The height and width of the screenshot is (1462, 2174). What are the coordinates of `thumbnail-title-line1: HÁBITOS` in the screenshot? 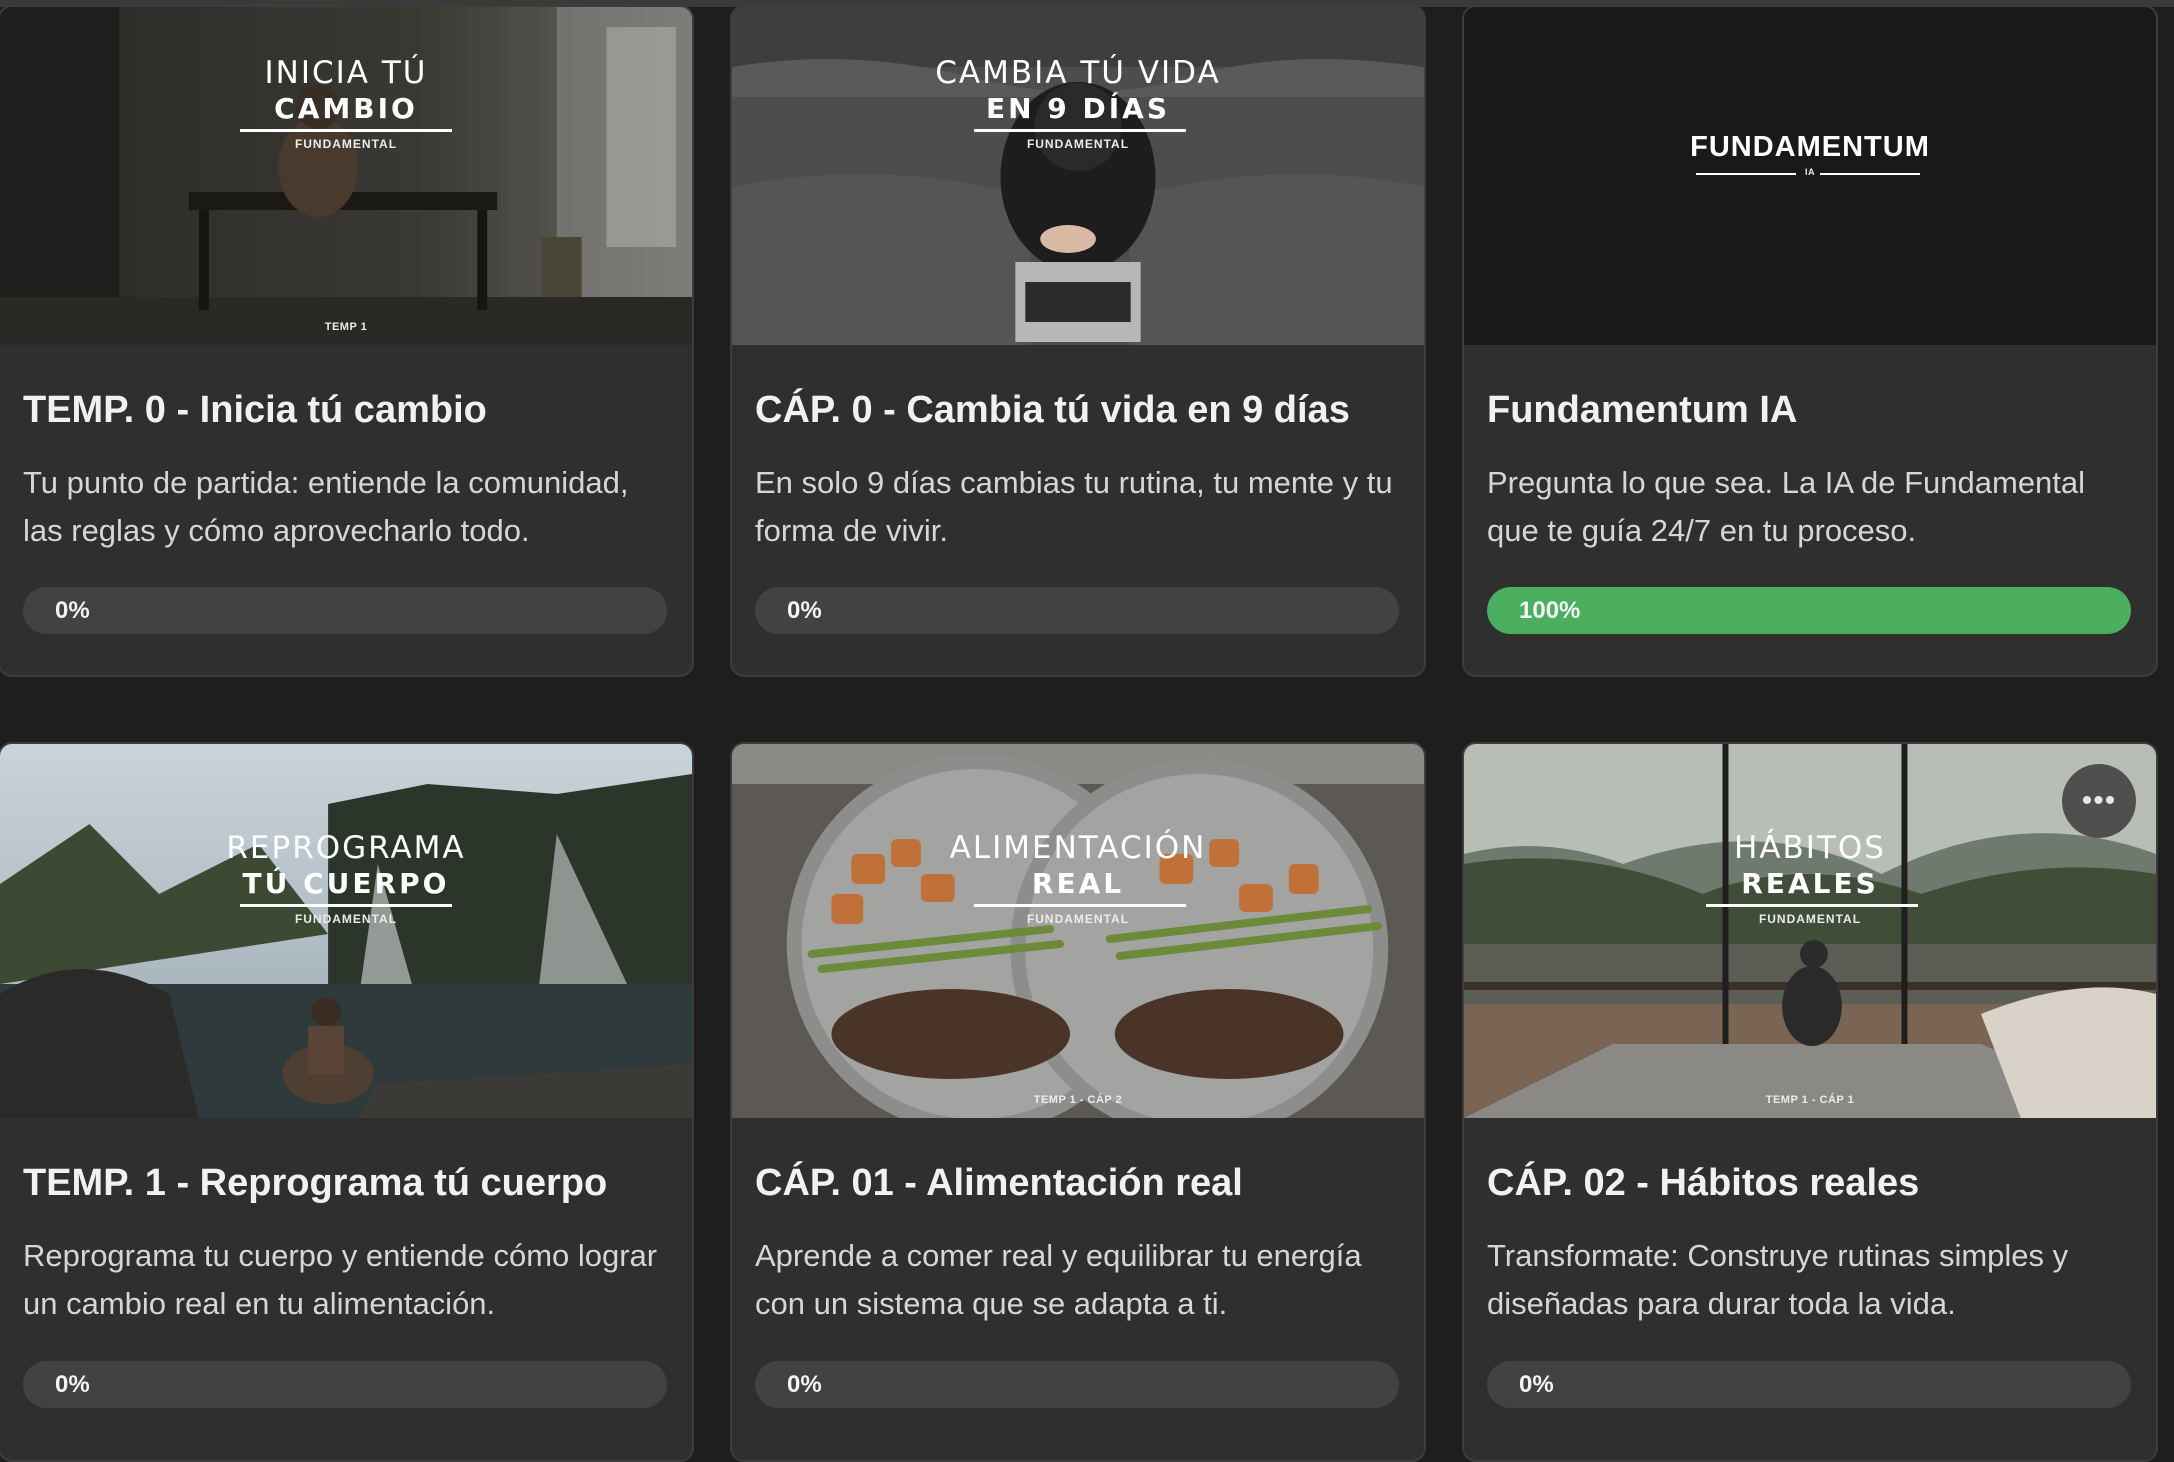 It's located at (1810, 848).